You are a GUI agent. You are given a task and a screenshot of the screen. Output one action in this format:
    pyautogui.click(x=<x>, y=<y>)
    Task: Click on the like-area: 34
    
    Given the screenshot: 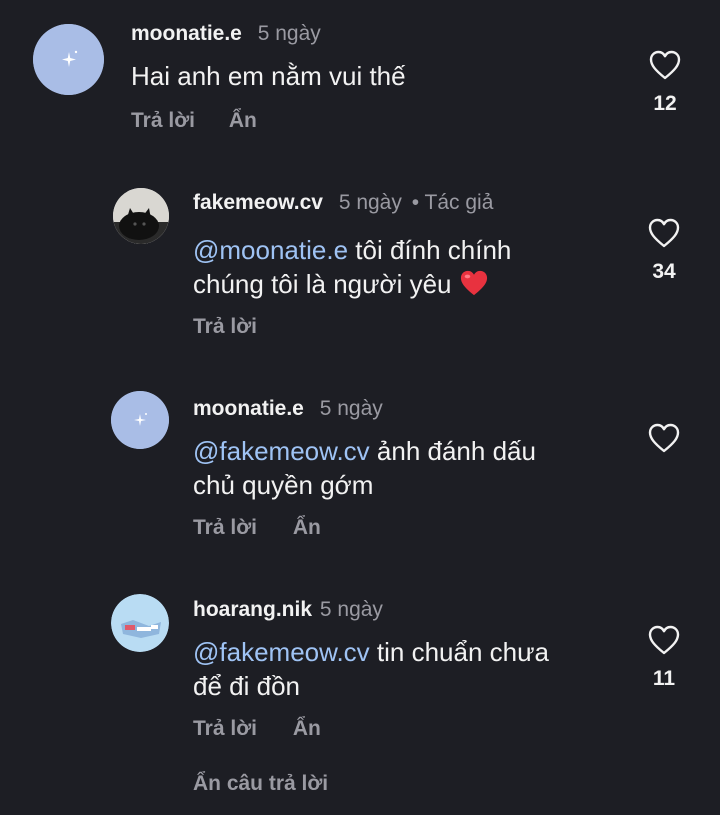 What is the action you would take?
    pyautogui.click(x=664, y=251)
    